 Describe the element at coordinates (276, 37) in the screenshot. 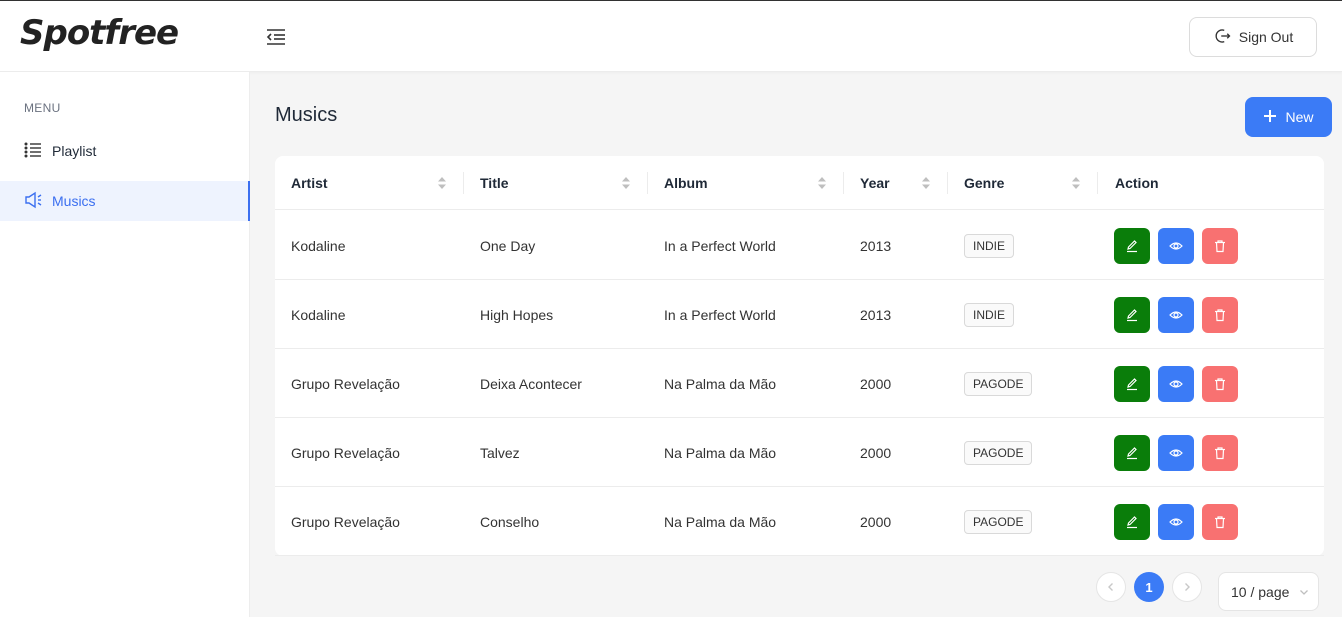

I see `menu-fold-icon` at that location.